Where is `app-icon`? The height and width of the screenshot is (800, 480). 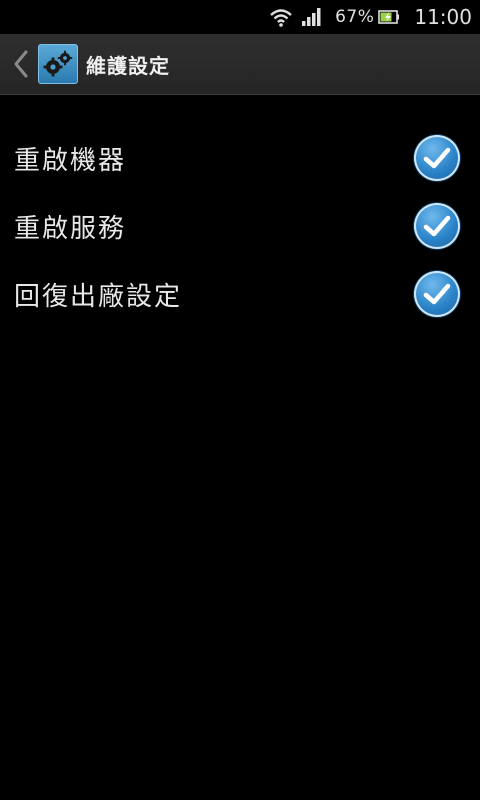 app-icon is located at coordinates (58, 64).